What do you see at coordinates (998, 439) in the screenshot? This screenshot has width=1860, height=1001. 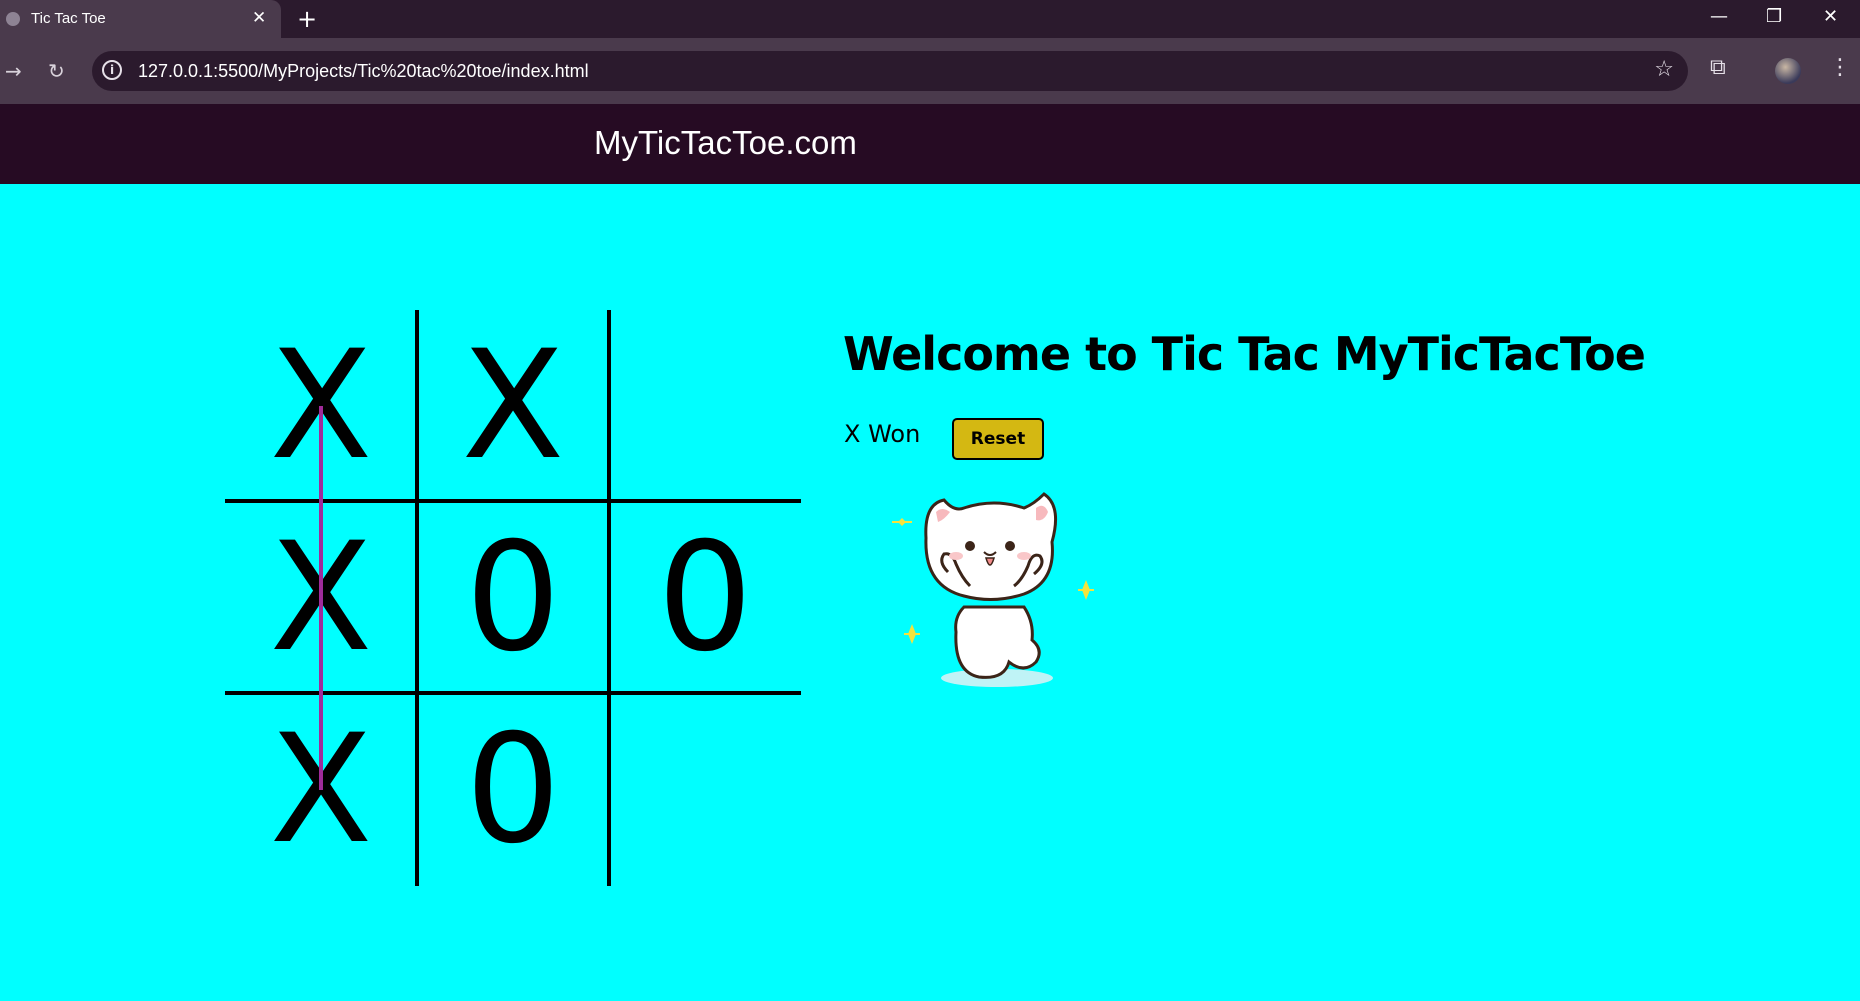 I see `reset-button: Reset` at bounding box center [998, 439].